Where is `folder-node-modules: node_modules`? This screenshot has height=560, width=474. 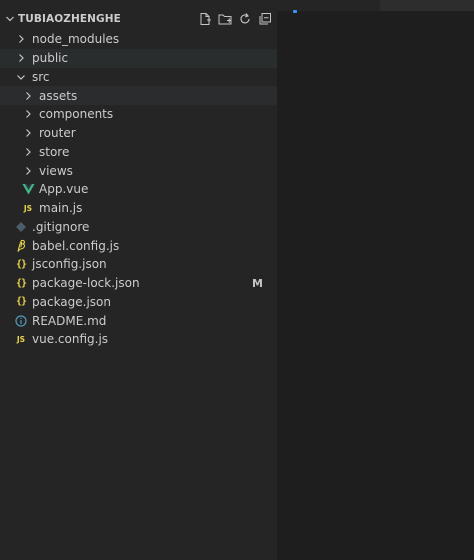 folder-node-modules: node_modules is located at coordinates (138, 39).